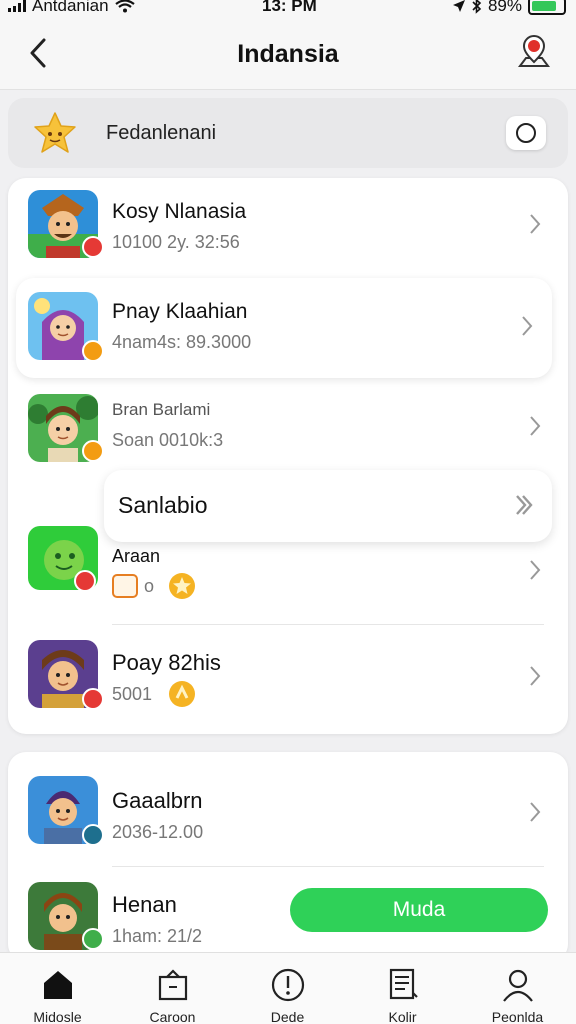  What do you see at coordinates (176, 242) in the screenshot?
I see `list-item-subtitle: 10100 2y. 32:56` at bounding box center [176, 242].